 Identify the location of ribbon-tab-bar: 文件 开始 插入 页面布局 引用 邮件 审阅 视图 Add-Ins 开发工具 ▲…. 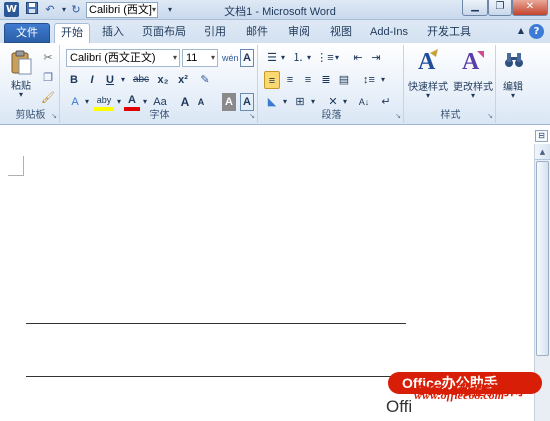
(275, 31).